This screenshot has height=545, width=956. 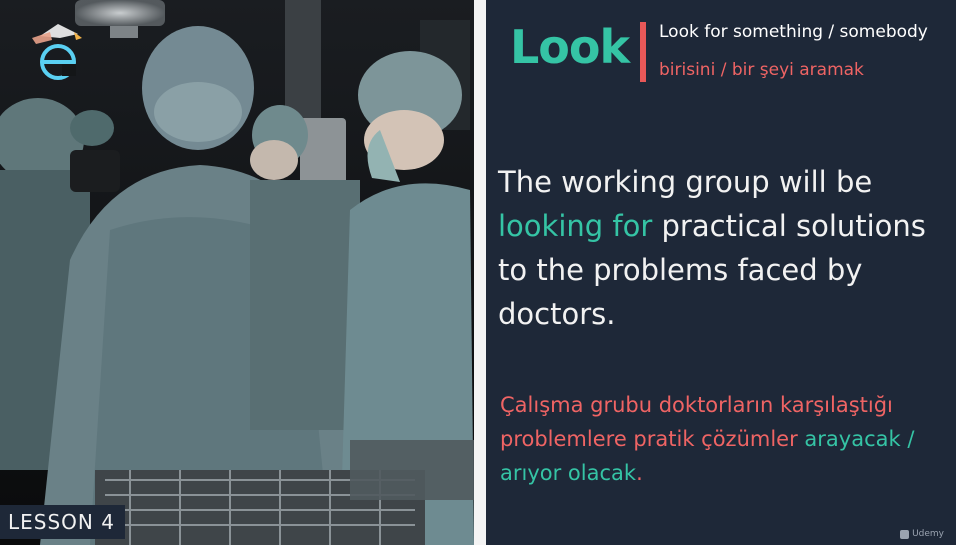 I want to click on sentence-en-part1: The working group will be, so click(x=685, y=182).